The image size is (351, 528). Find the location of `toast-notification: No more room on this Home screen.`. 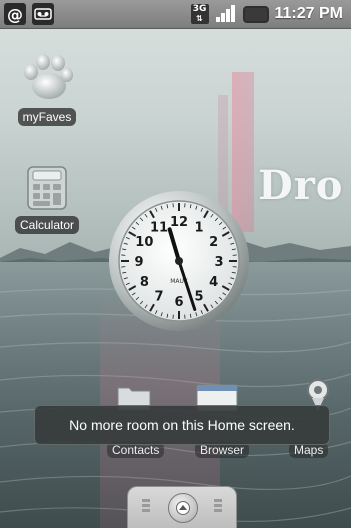

toast-notification: No more room on this Home screen. is located at coordinates (182, 425).